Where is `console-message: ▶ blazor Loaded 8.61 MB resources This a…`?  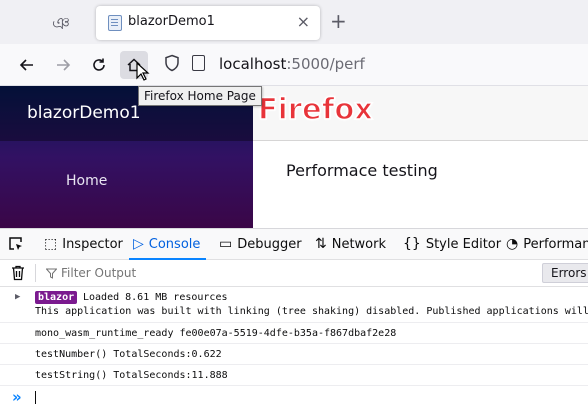 console-message: ▶ blazor Loaded 8.61 MB resources This a… is located at coordinates (294, 305).